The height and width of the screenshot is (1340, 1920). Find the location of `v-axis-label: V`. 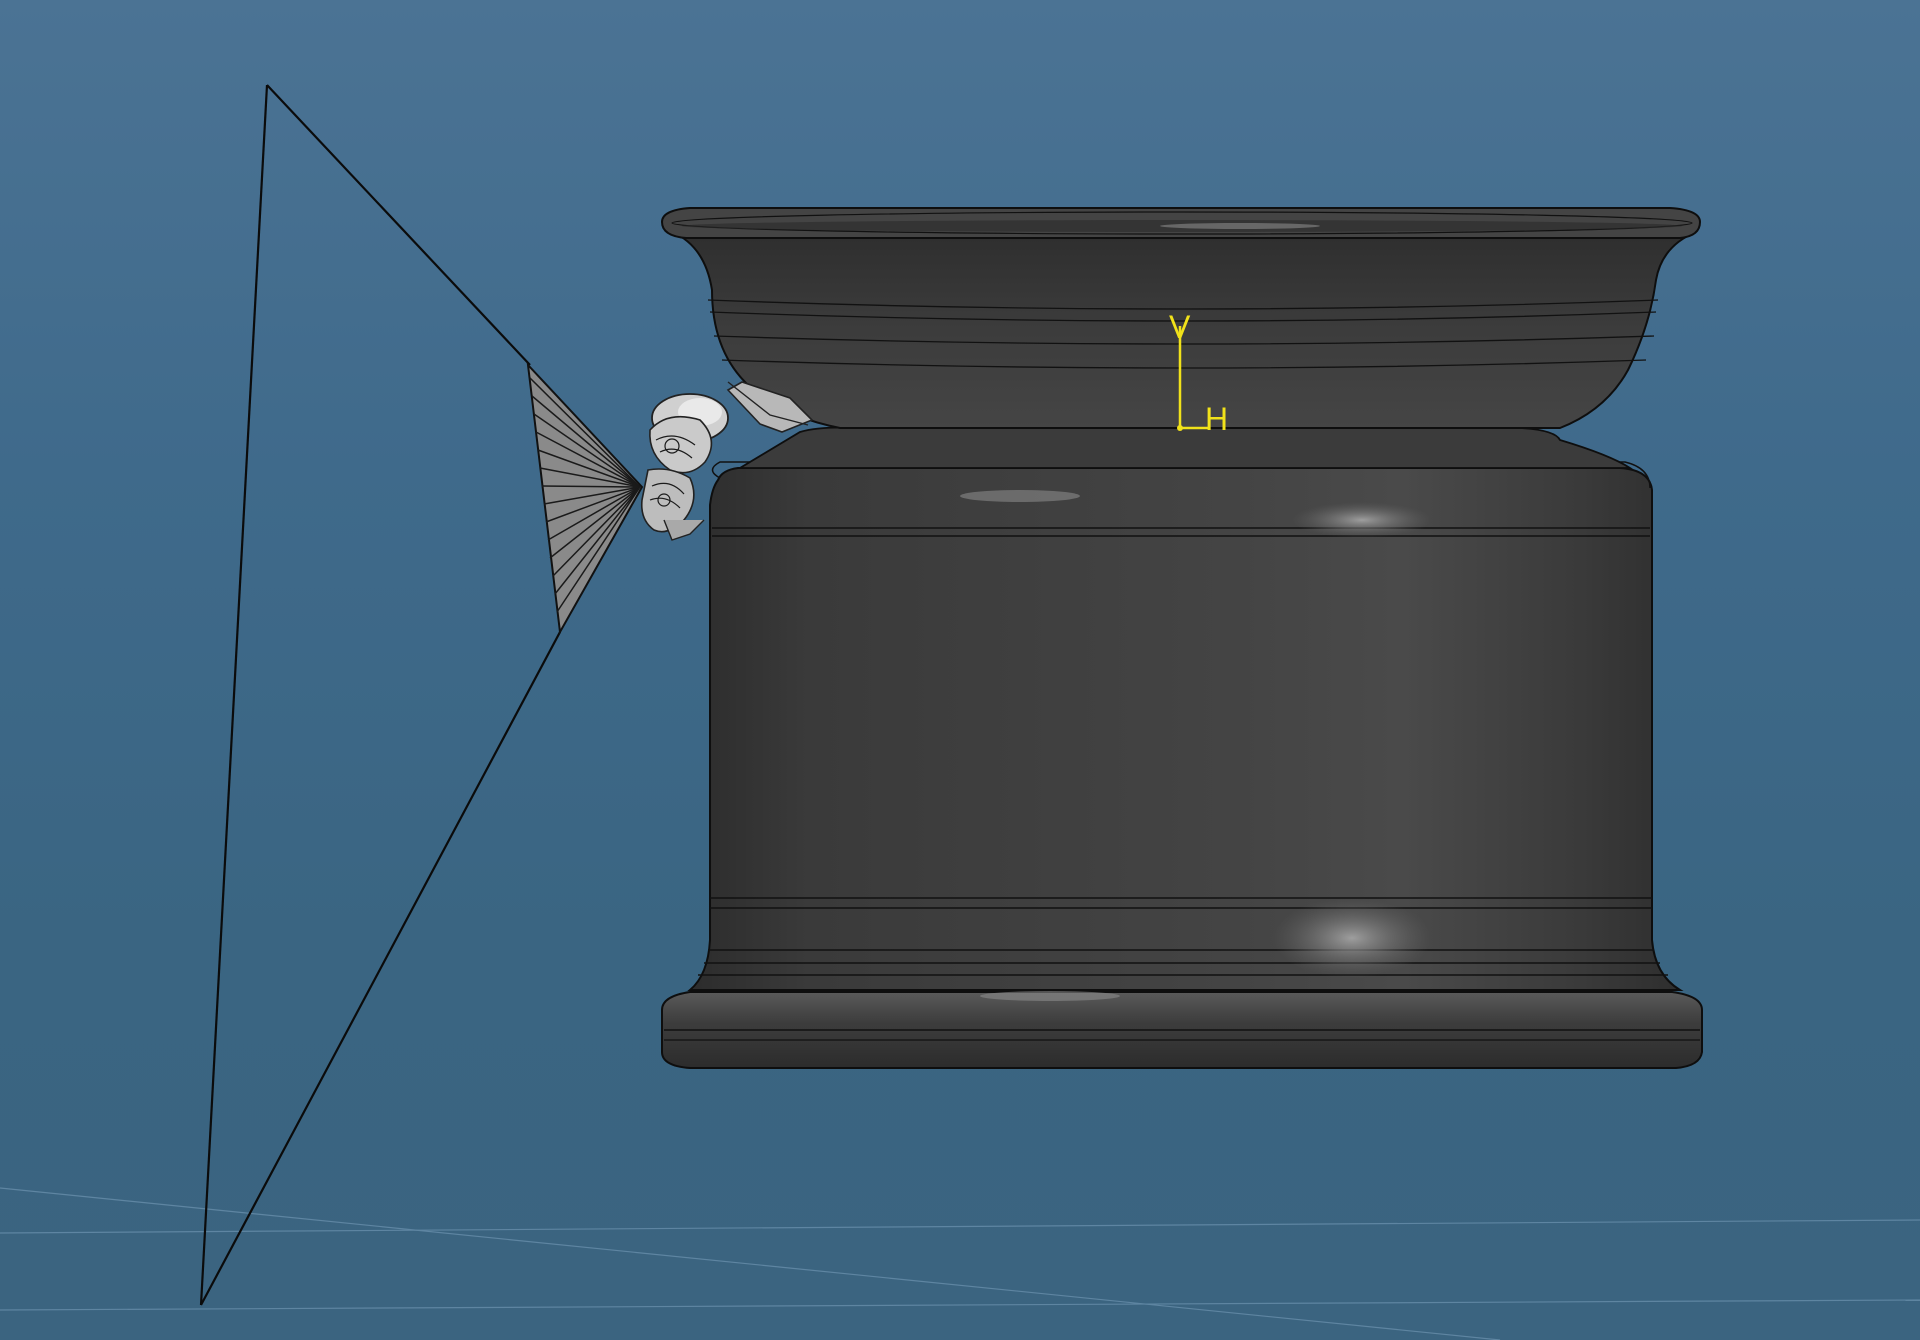

v-axis-label: V is located at coordinates (1180, 327).